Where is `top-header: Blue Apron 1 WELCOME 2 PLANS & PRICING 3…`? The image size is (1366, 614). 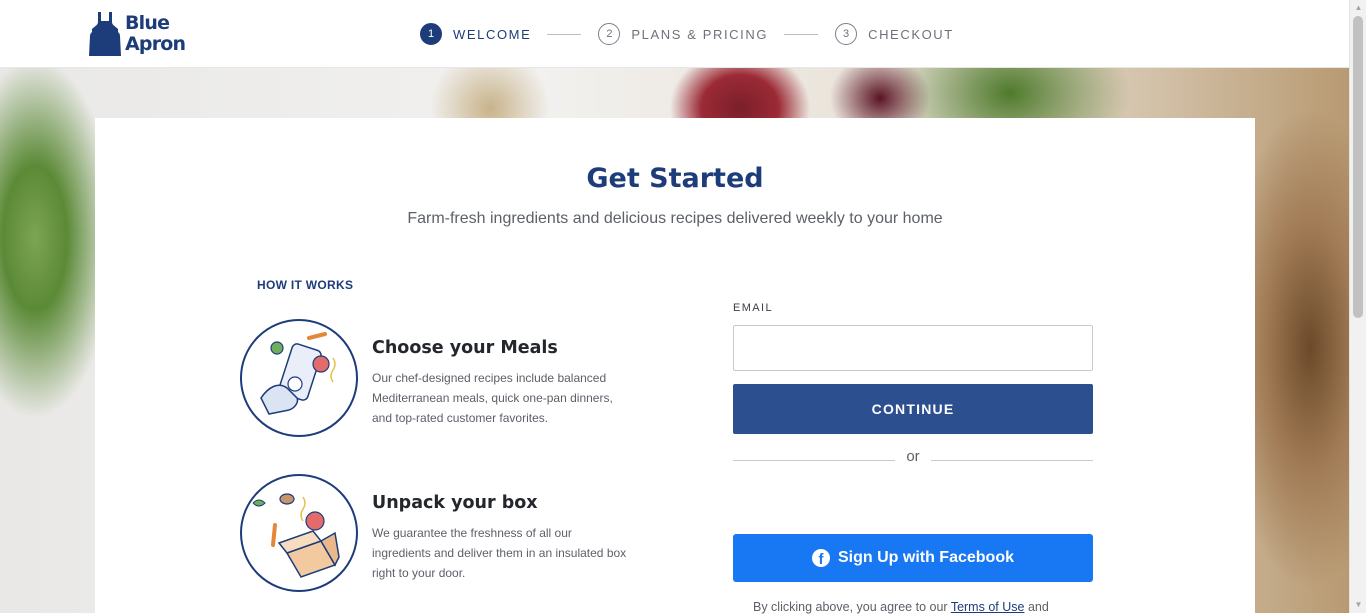
top-header: Blue Apron 1 WELCOME 2 PLANS & PRICING 3… is located at coordinates (674, 34).